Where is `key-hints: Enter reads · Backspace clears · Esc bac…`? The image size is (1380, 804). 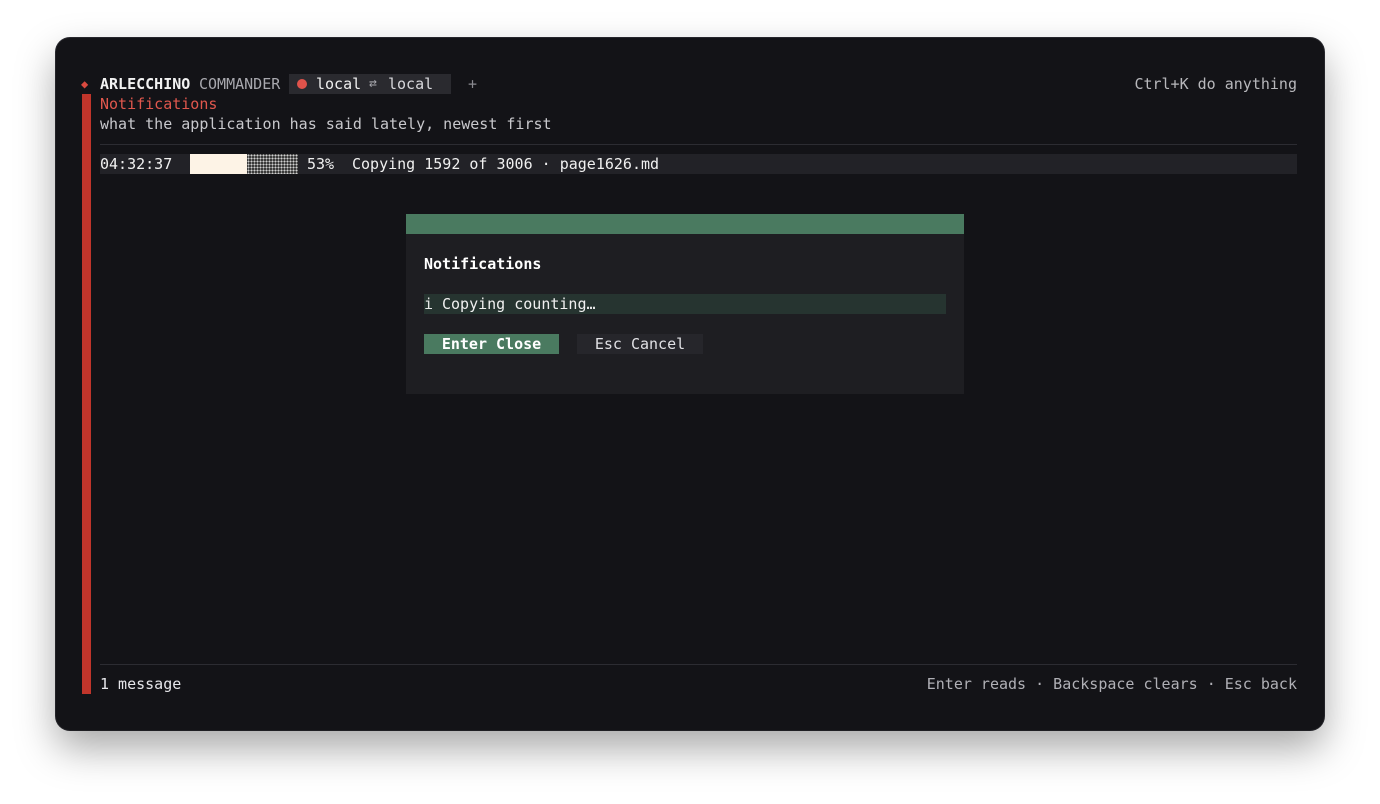
key-hints: Enter reads · Backspace clears · Esc bac… is located at coordinates (1111, 684).